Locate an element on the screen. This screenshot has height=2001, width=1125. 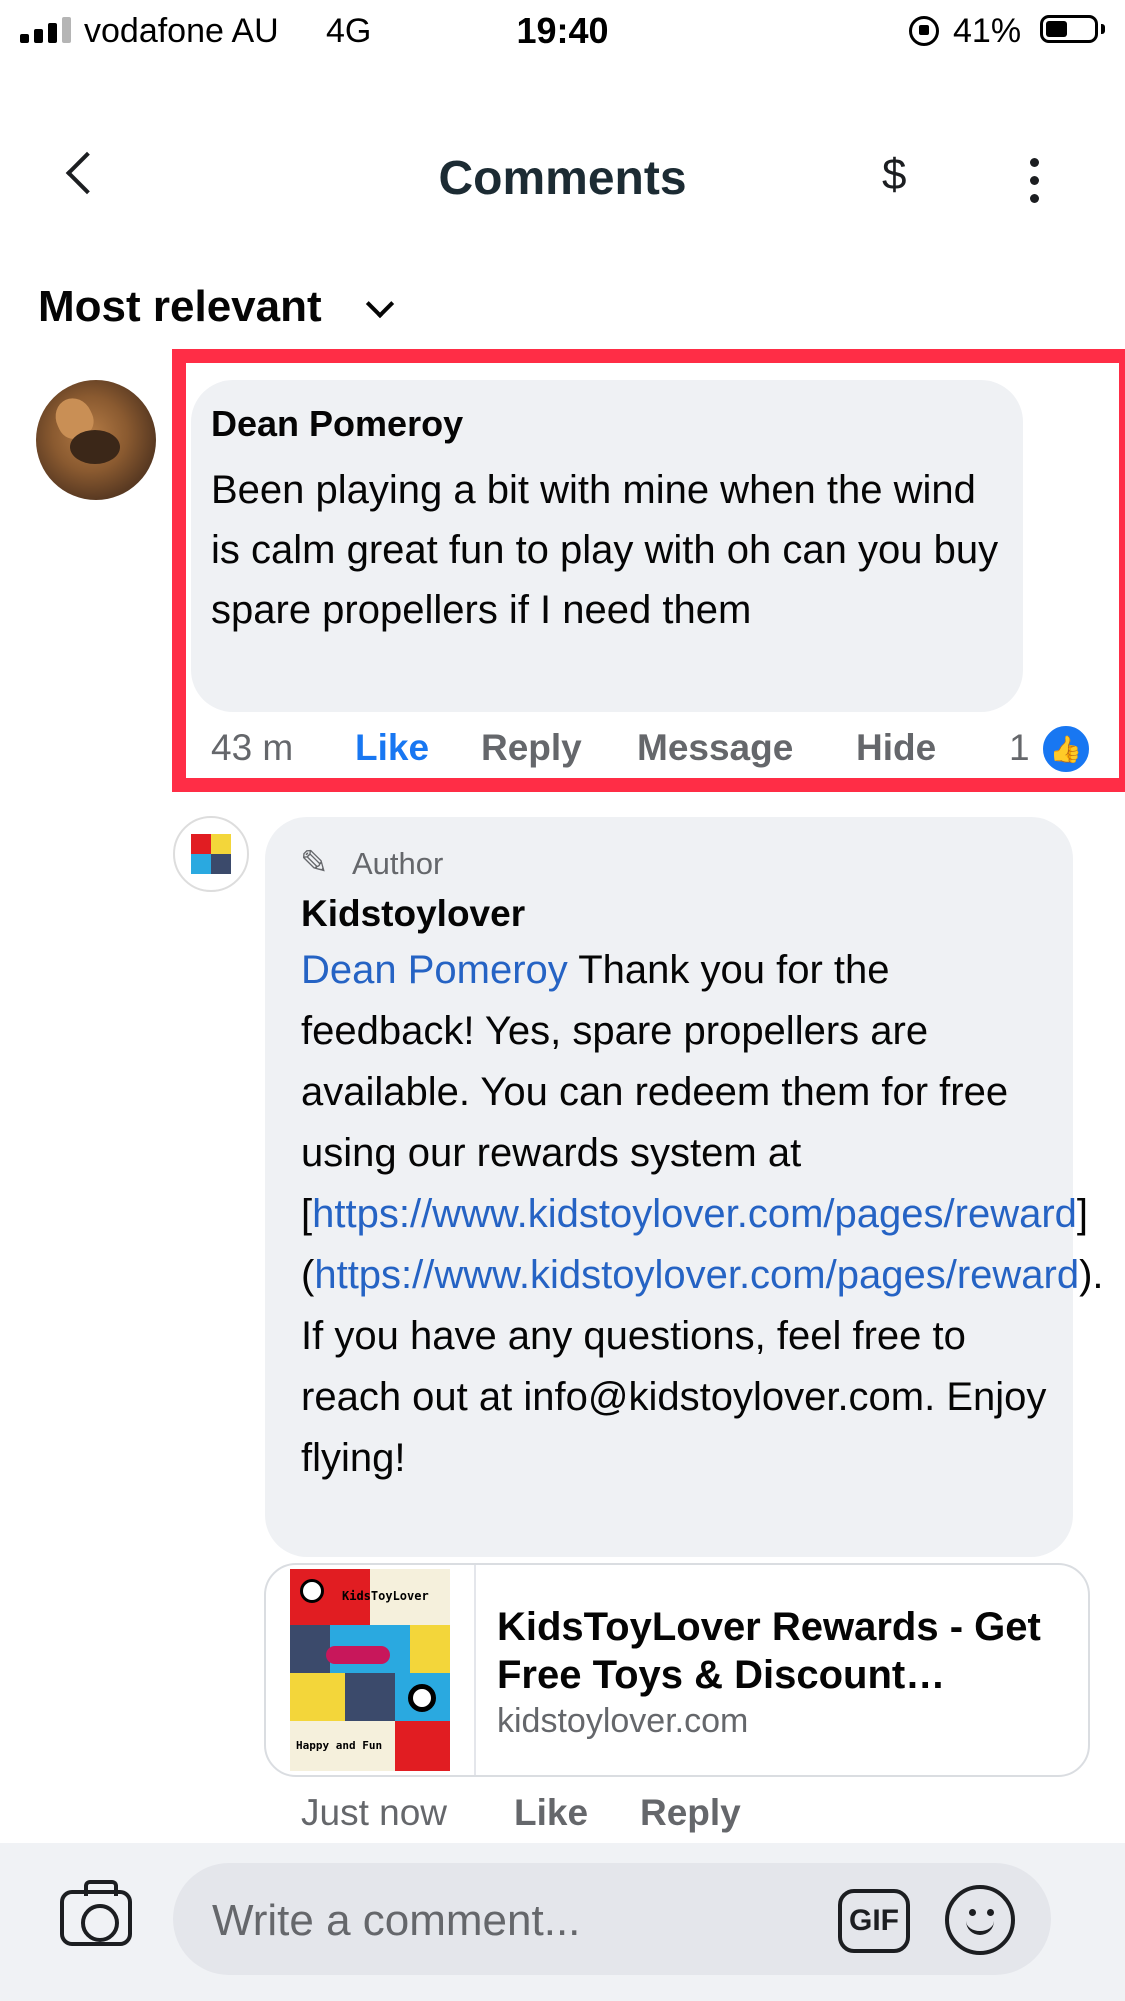
orientation-lock-icon is located at coordinates (924, 31).